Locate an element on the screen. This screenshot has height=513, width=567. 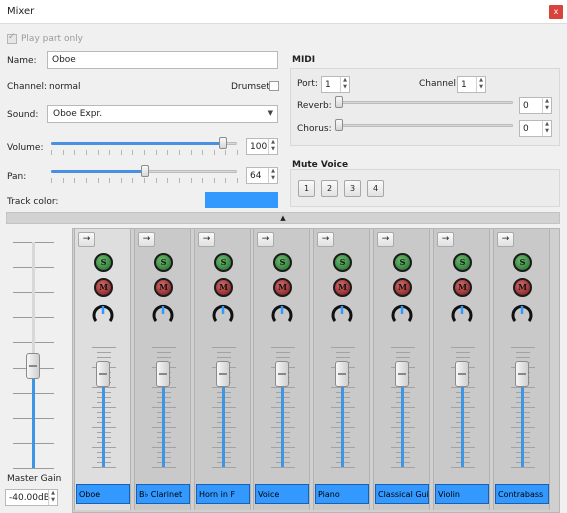
master-gain-spinbox: -40.00dB ▲ ▼ is located at coordinates (31, 497).